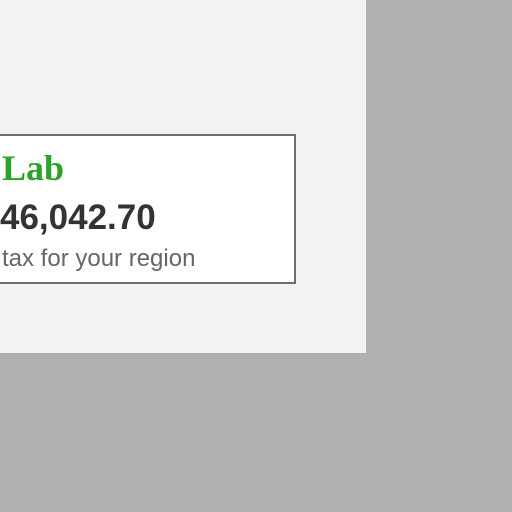 This screenshot has height=512, width=512. What do you see at coordinates (33, 168) in the screenshot?
I see `brand-name: Lab` at bounding box center [33, 168].